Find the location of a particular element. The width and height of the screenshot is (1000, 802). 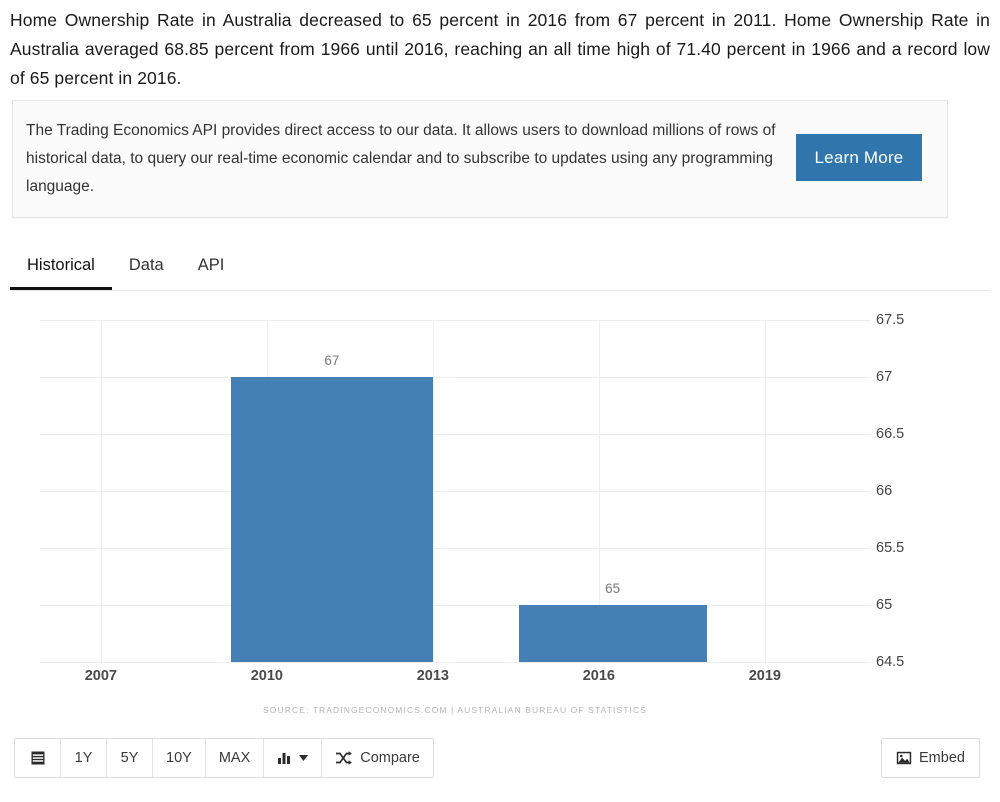

x-axis-tick-label: 2007 is located at coordinates (100, 676).